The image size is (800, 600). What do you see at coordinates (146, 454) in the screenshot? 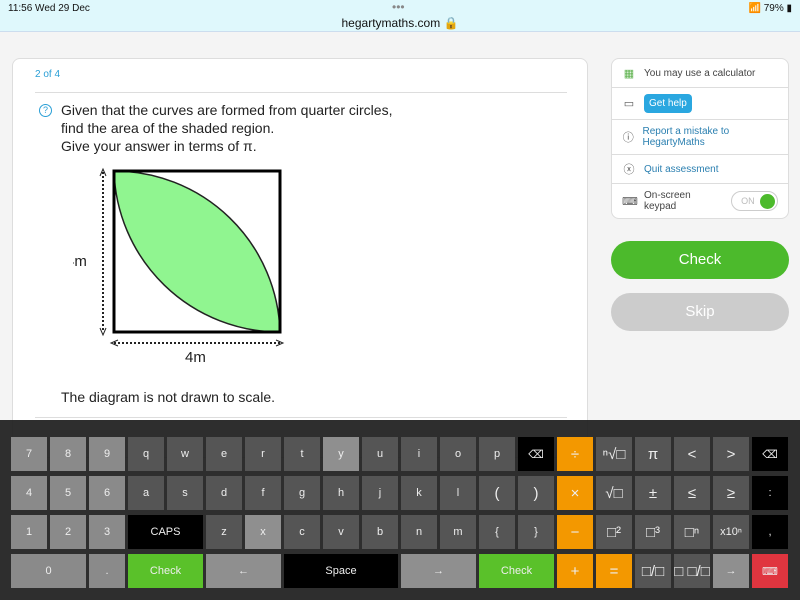
I see `key-k: q` at bounding box center [146, 454].